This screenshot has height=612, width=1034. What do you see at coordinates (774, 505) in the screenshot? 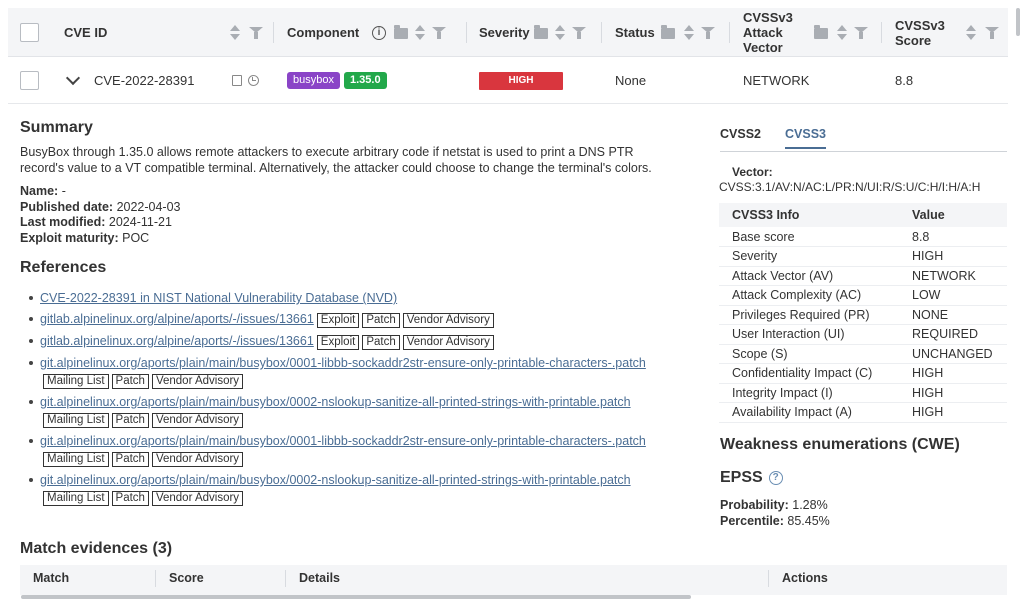
I see `epss-probability: Probability: 1.28%` at bounding box center [774, 505].